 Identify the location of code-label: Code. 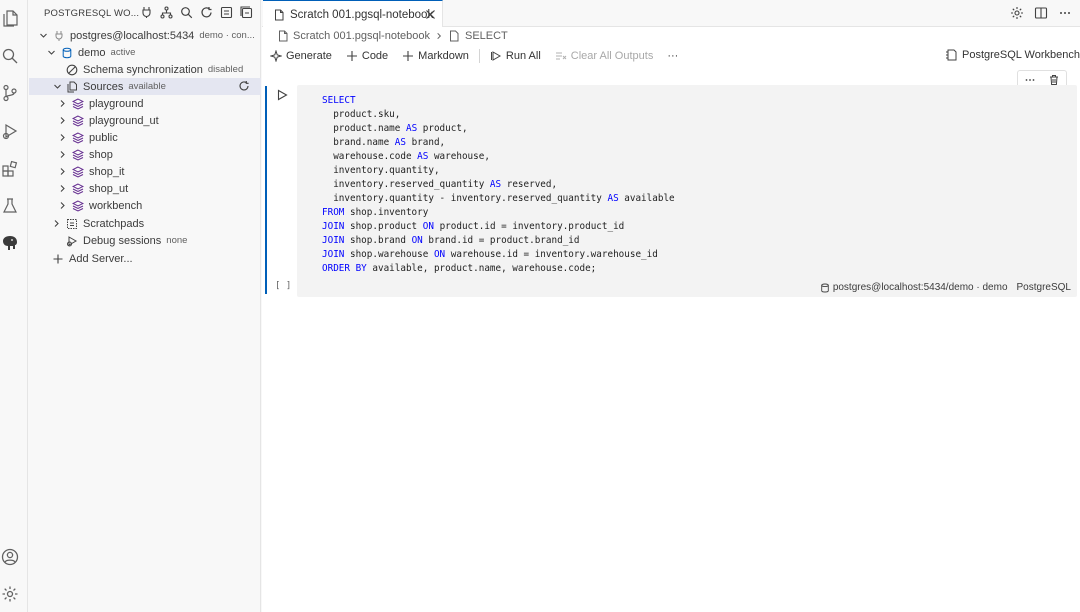
(375, 56).